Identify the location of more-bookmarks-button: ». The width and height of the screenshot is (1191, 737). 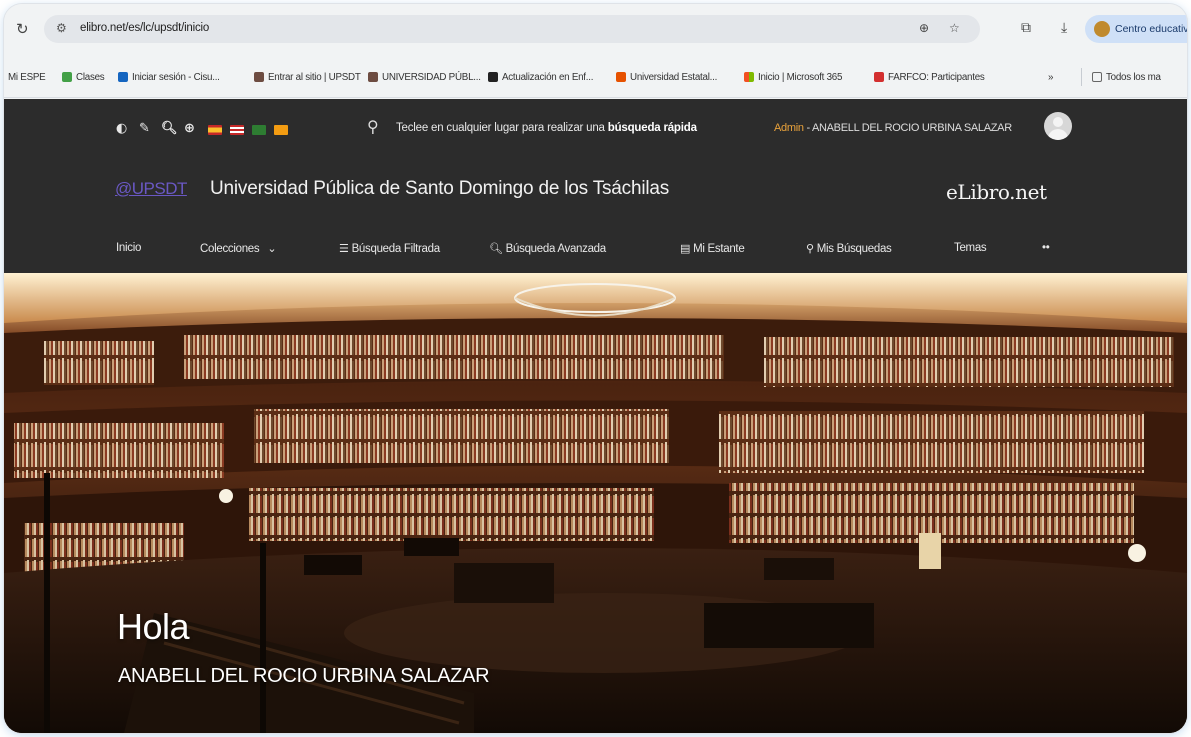
(1050, 77).